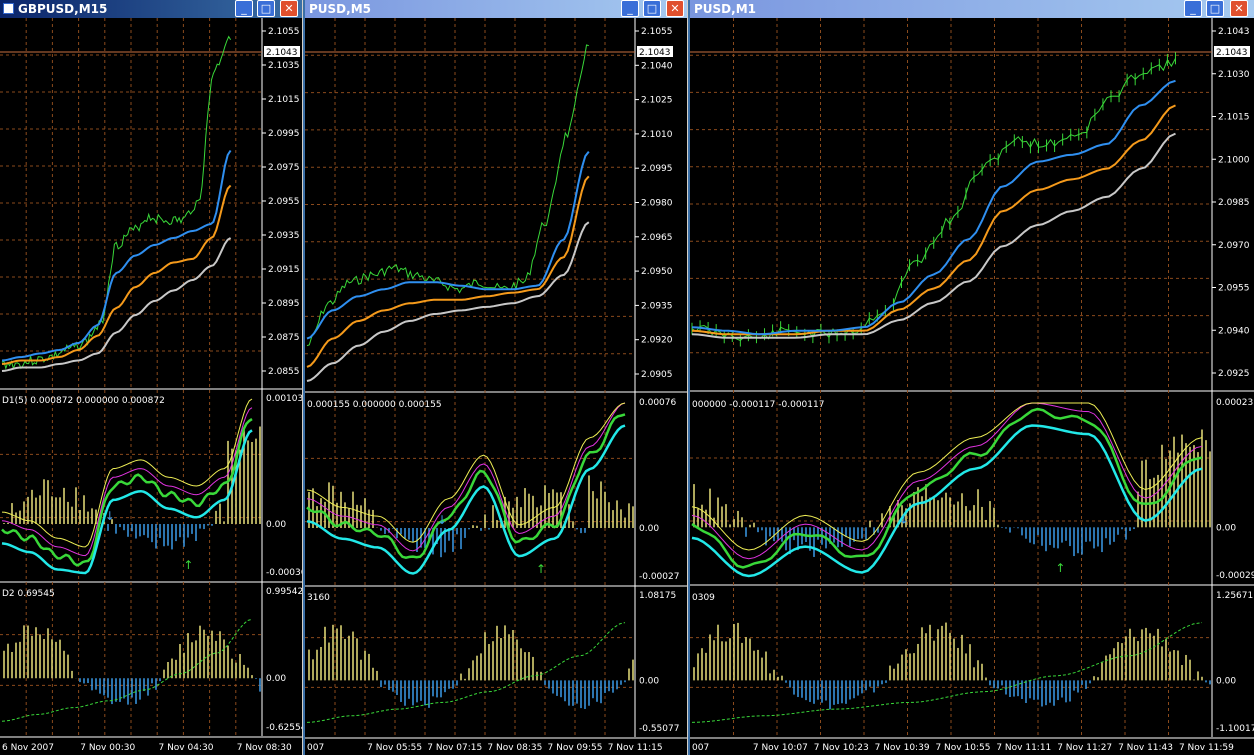 Image resolution: width=1254 pixels, height=755 pixels. Describe the element at coordinates (780, 748) in the screenshot. I see `time-axis-label: 7 Nov 10:07` at that location.